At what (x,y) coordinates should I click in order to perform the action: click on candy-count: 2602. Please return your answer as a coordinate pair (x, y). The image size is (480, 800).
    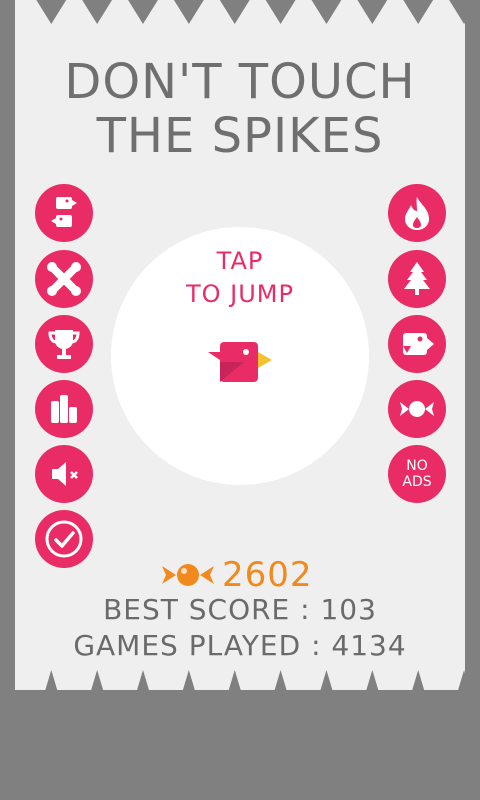
    Looking at the image, I should click on (267, 575).